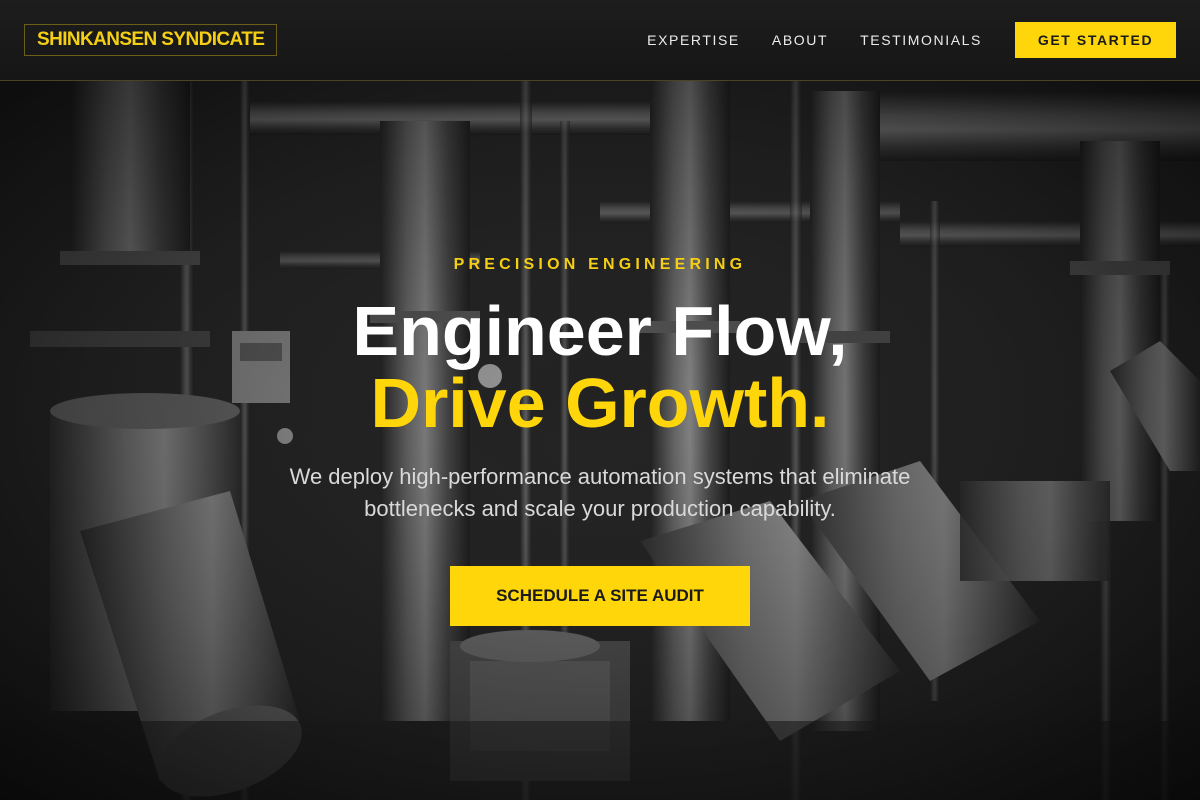 This screenshot has height=800, width=1200. Describe the element at coordinates (1095, 40) in the screenshot. I see `get-started-button: GET STARTED` at that location.